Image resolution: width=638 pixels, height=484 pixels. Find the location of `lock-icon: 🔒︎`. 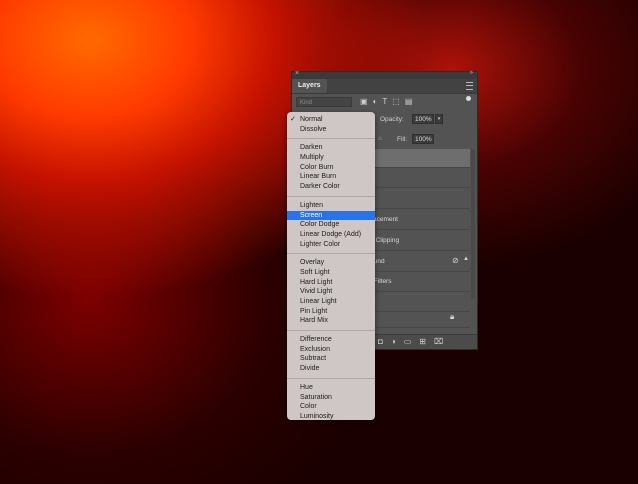

lock-icon: 🔒︎ is located at coordinates (452, 316).